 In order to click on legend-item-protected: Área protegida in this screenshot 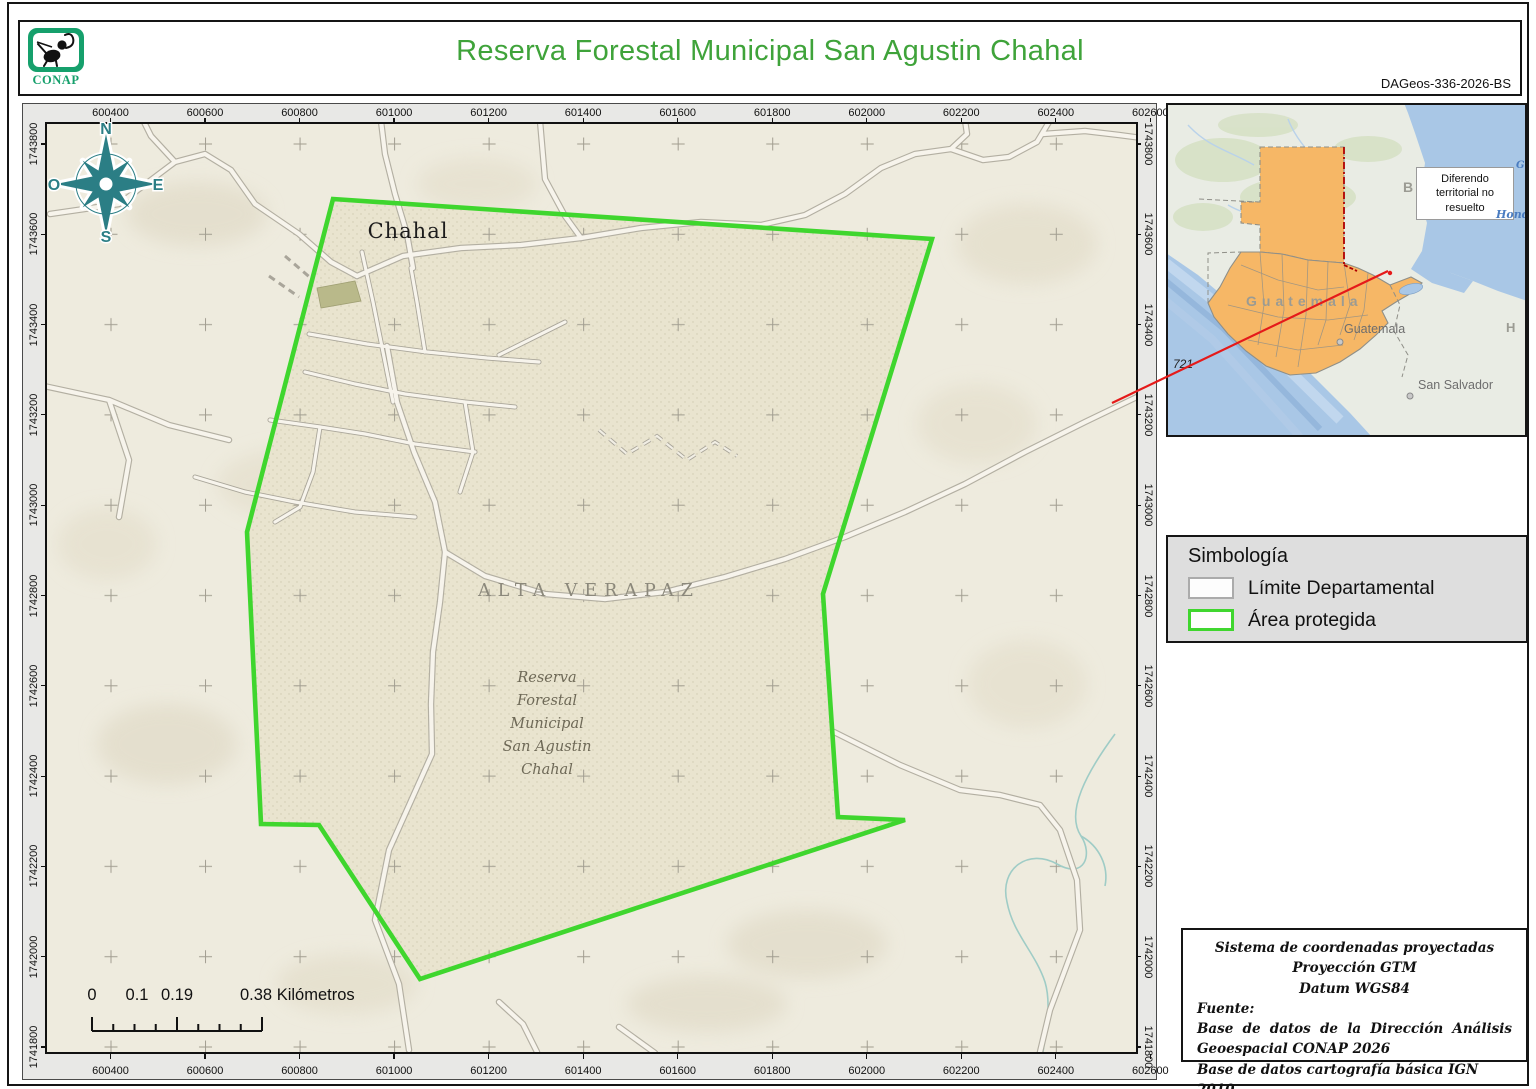, I will do `click(1282, 620)`.